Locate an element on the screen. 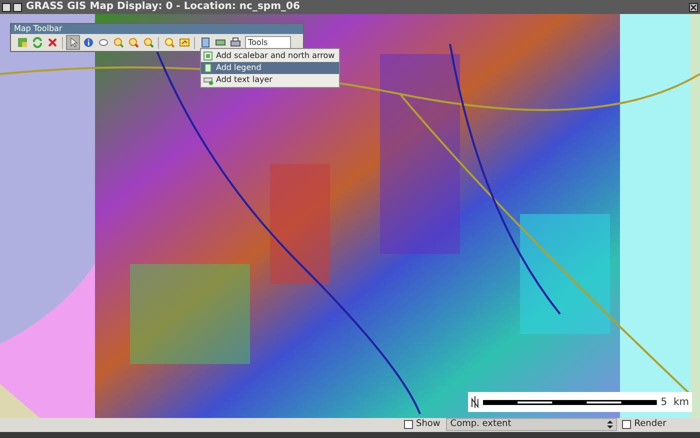 This screenshot has height=438, width=700. pointer-icon is located at coordinates (73, 42).